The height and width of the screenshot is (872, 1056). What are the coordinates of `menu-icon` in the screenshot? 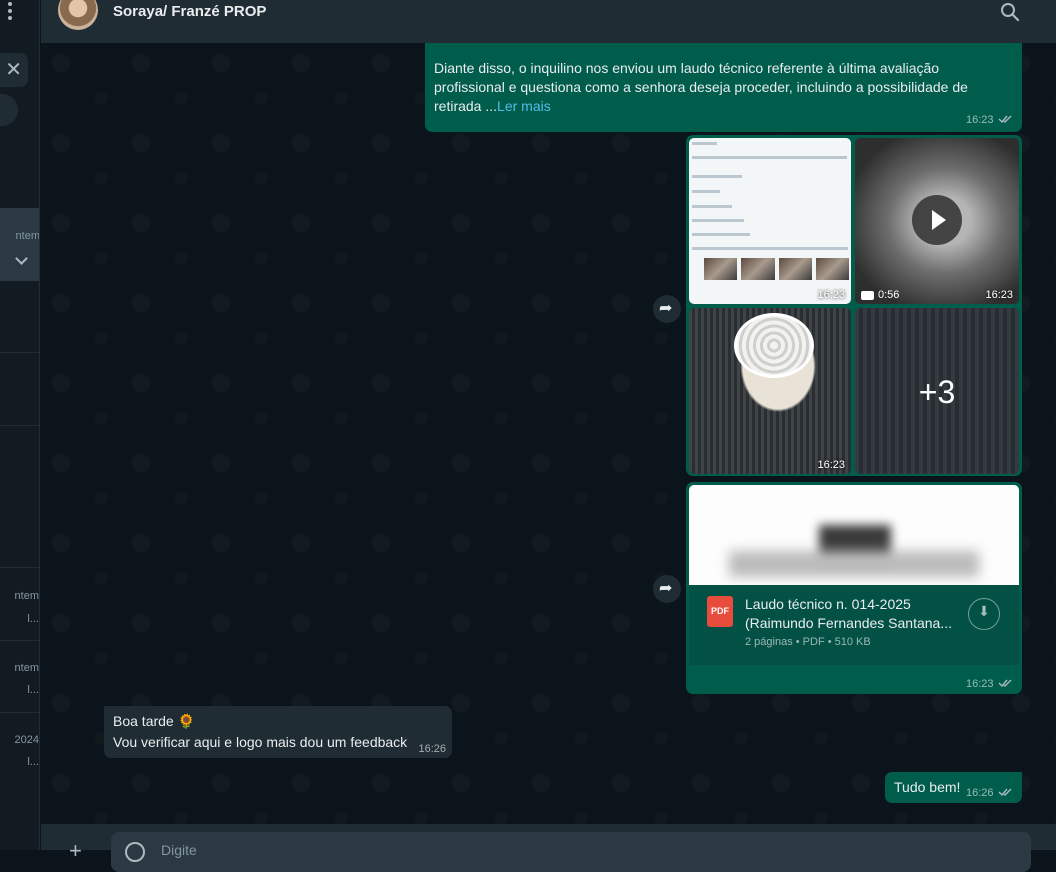 It's located at (10, 11).